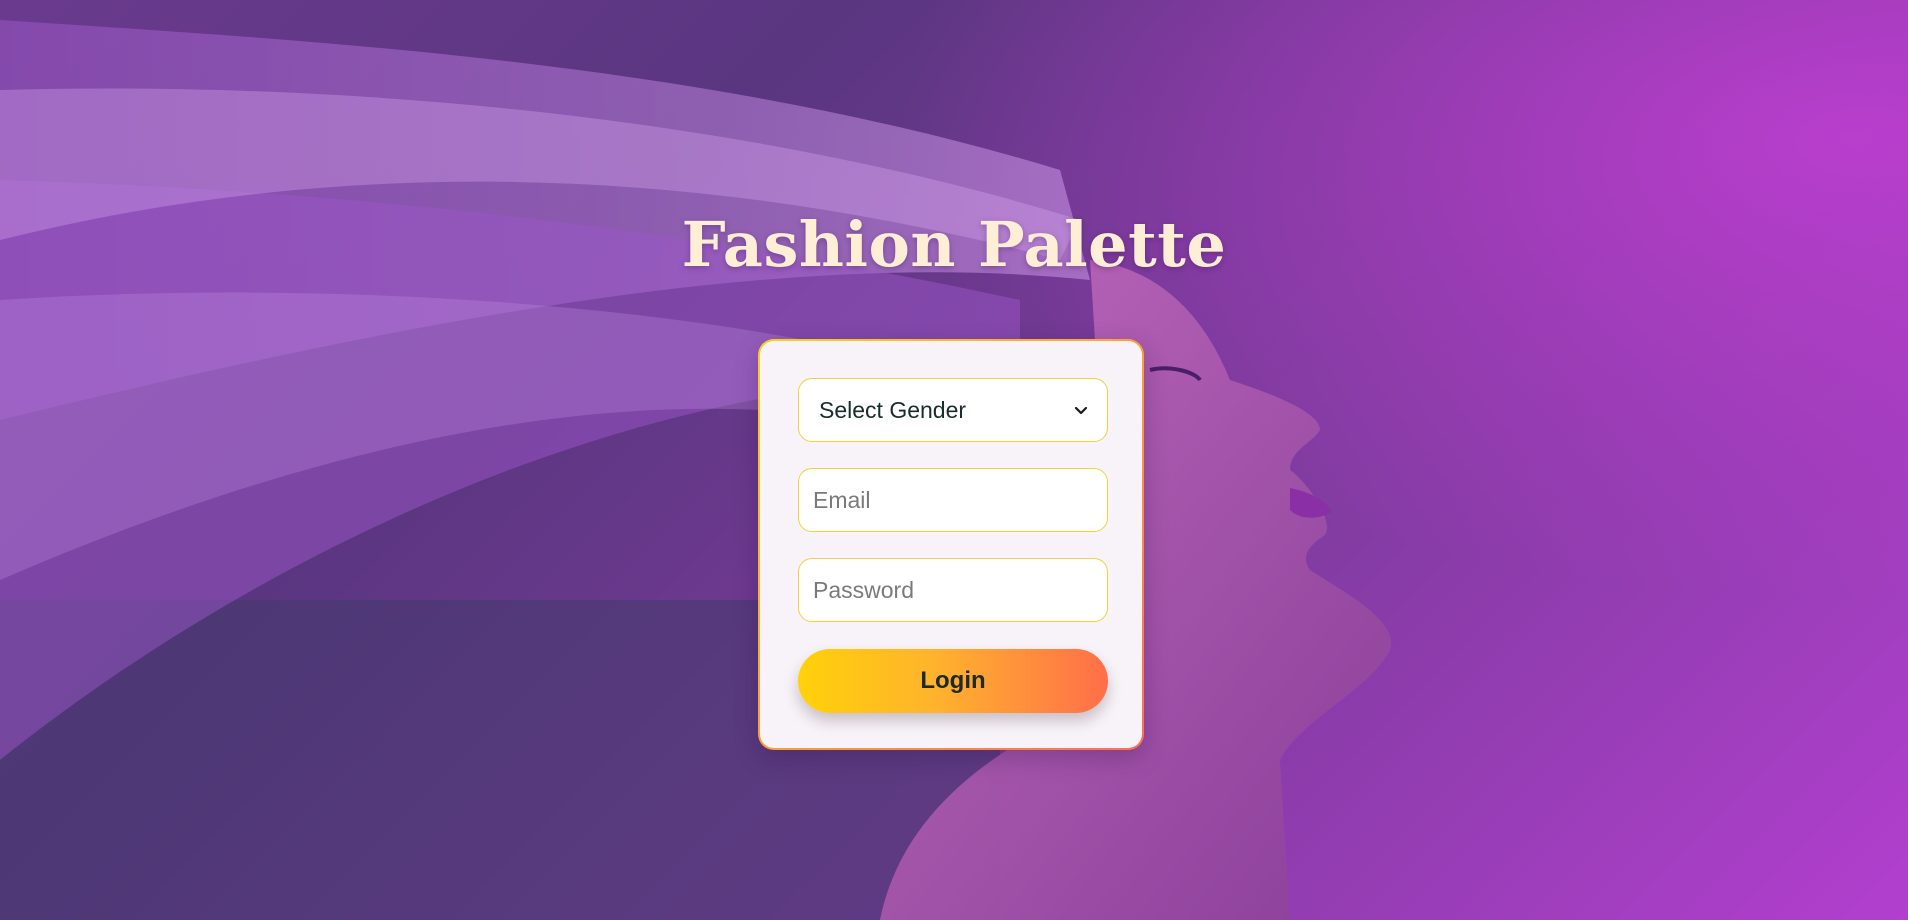 The width and height of the screenshot is (1908, 920). I want to click on gender-select-value: Select Gender, so click(893, 409).